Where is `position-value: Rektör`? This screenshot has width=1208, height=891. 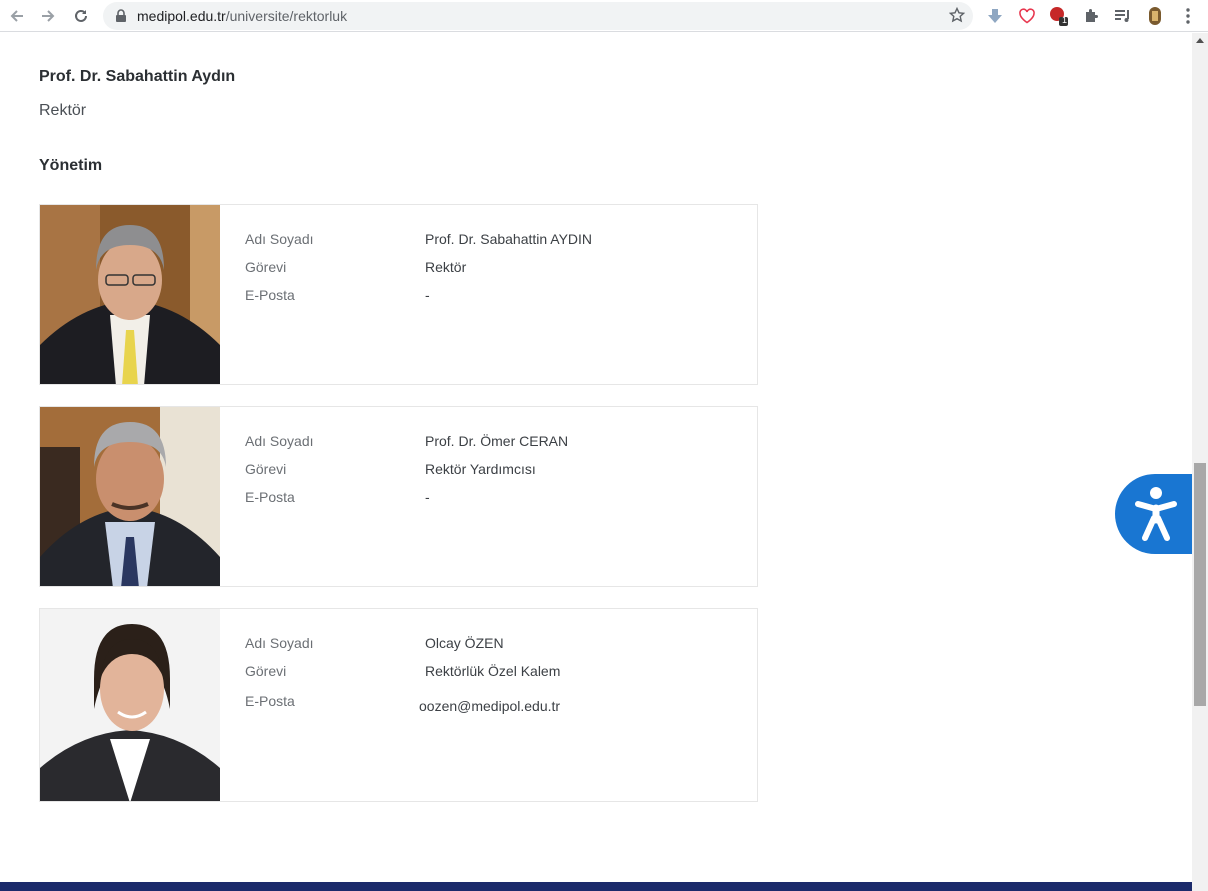
position-value: Rektör is located at coordinates (446, 267).